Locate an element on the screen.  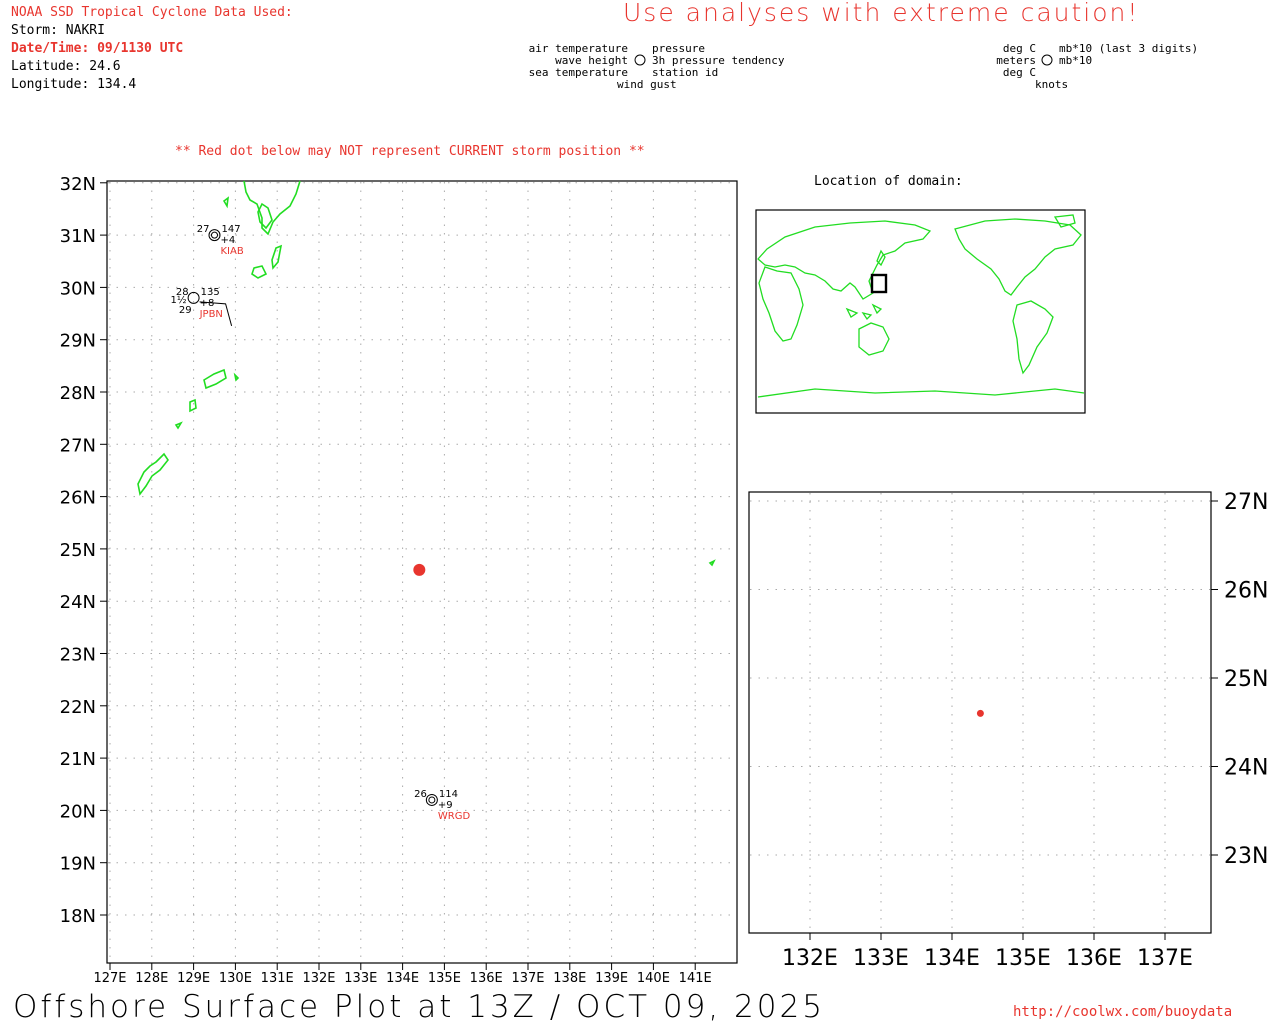
caution-banner: Use analyses with extreme caution! is located at coordinates (881, 13).